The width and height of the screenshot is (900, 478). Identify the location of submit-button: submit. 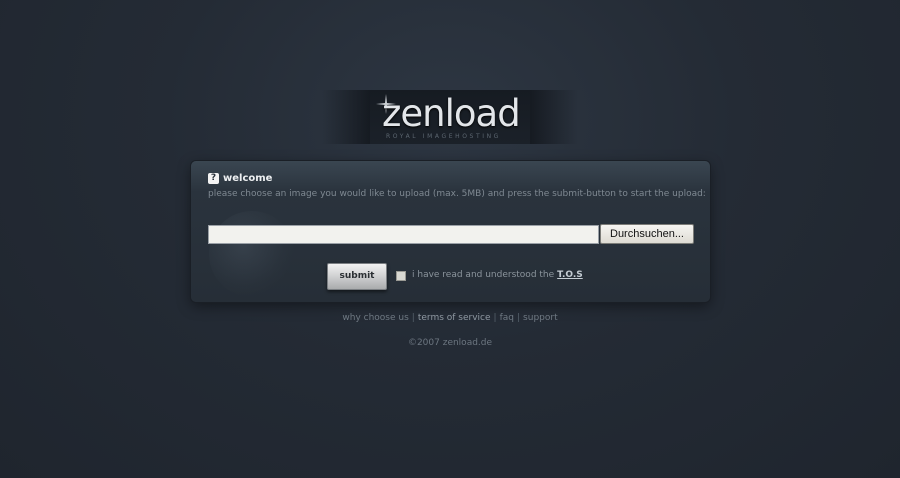
(357, 276).